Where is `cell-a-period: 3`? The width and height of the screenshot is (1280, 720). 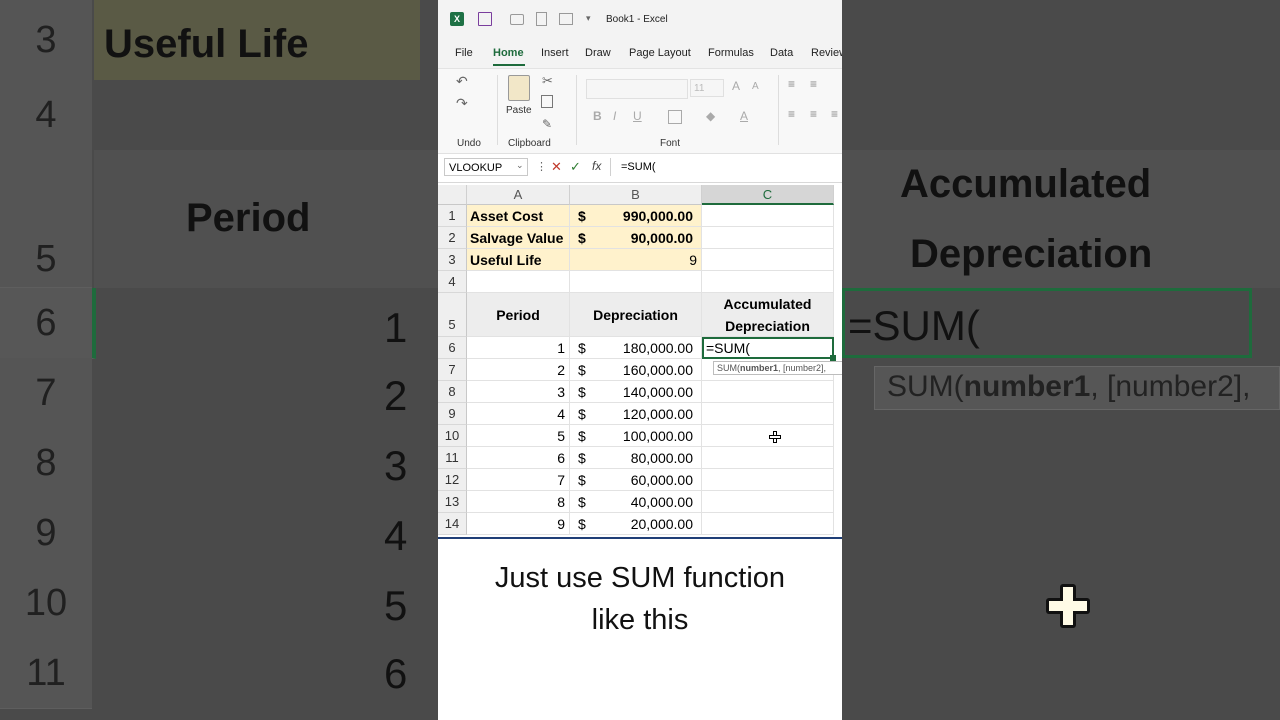 cell-a-period: 3 is located at coordinates (518, 392).